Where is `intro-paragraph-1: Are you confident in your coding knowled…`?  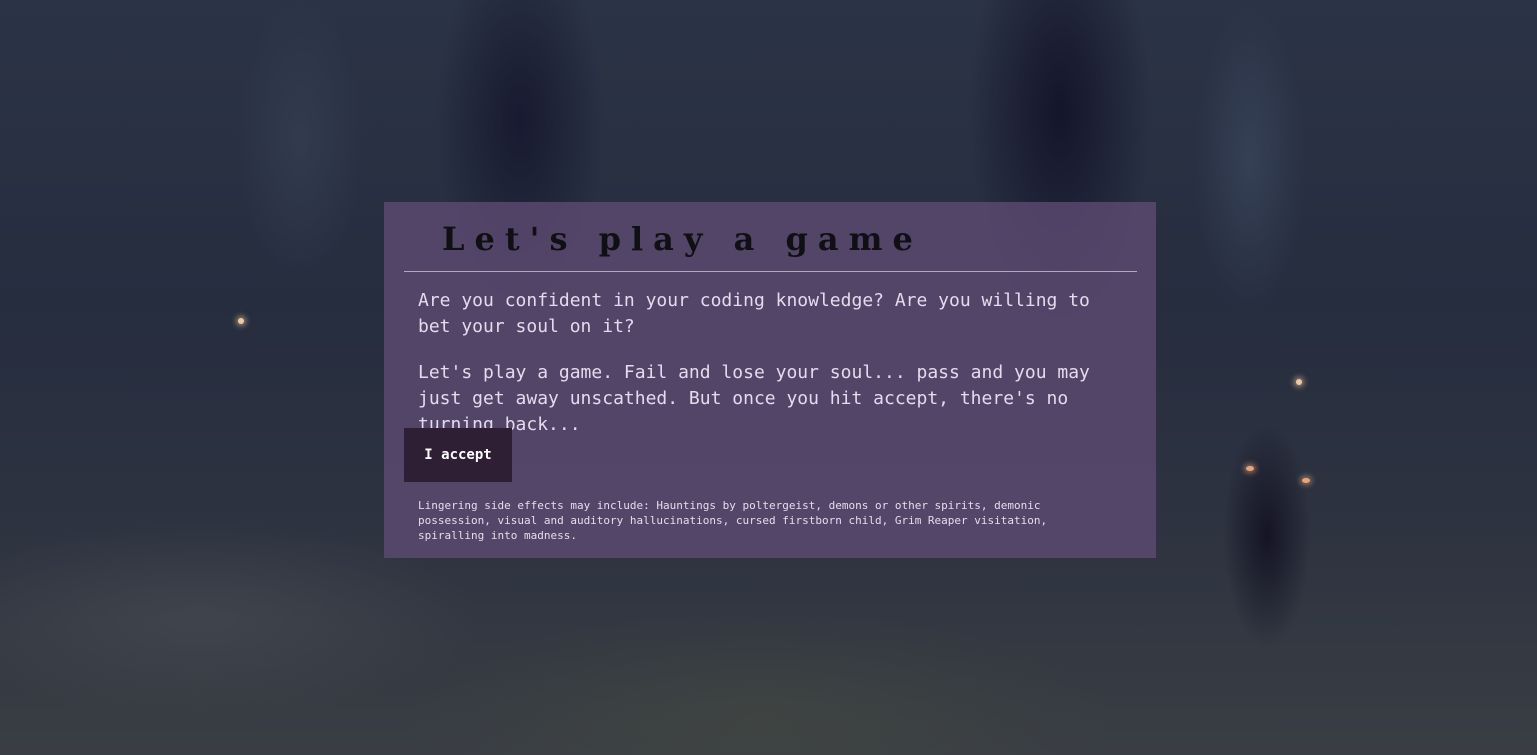
intro-paragraph-1: Are you confident in your coding knowled… is located at coordinates (754, 313).